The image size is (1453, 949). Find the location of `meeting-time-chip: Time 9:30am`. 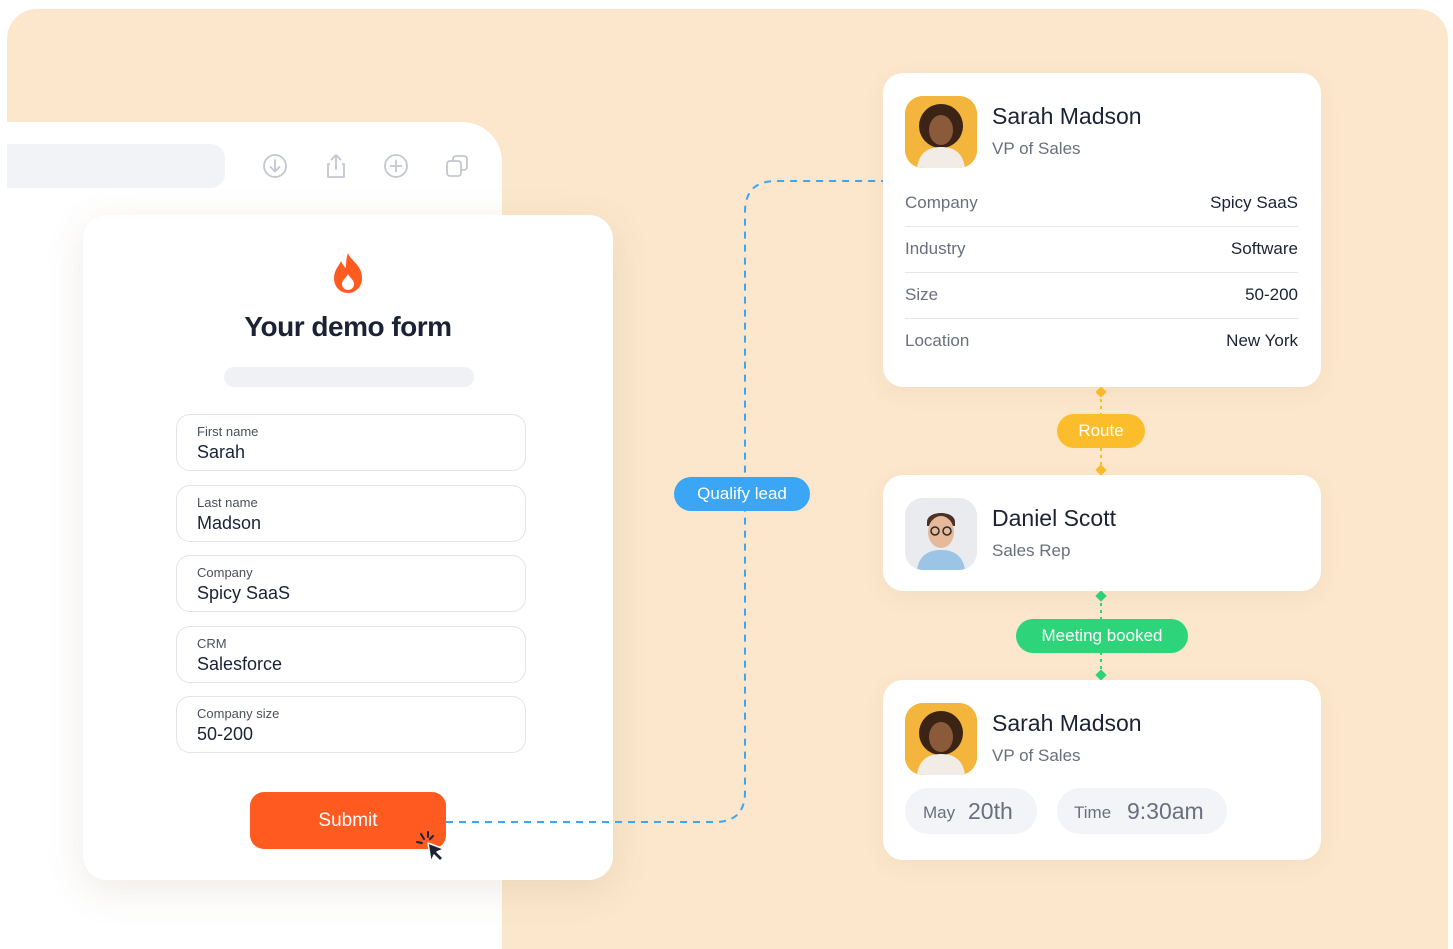

meeting-time-chip: Time 9:30am is located at coordinates (1142, 811).